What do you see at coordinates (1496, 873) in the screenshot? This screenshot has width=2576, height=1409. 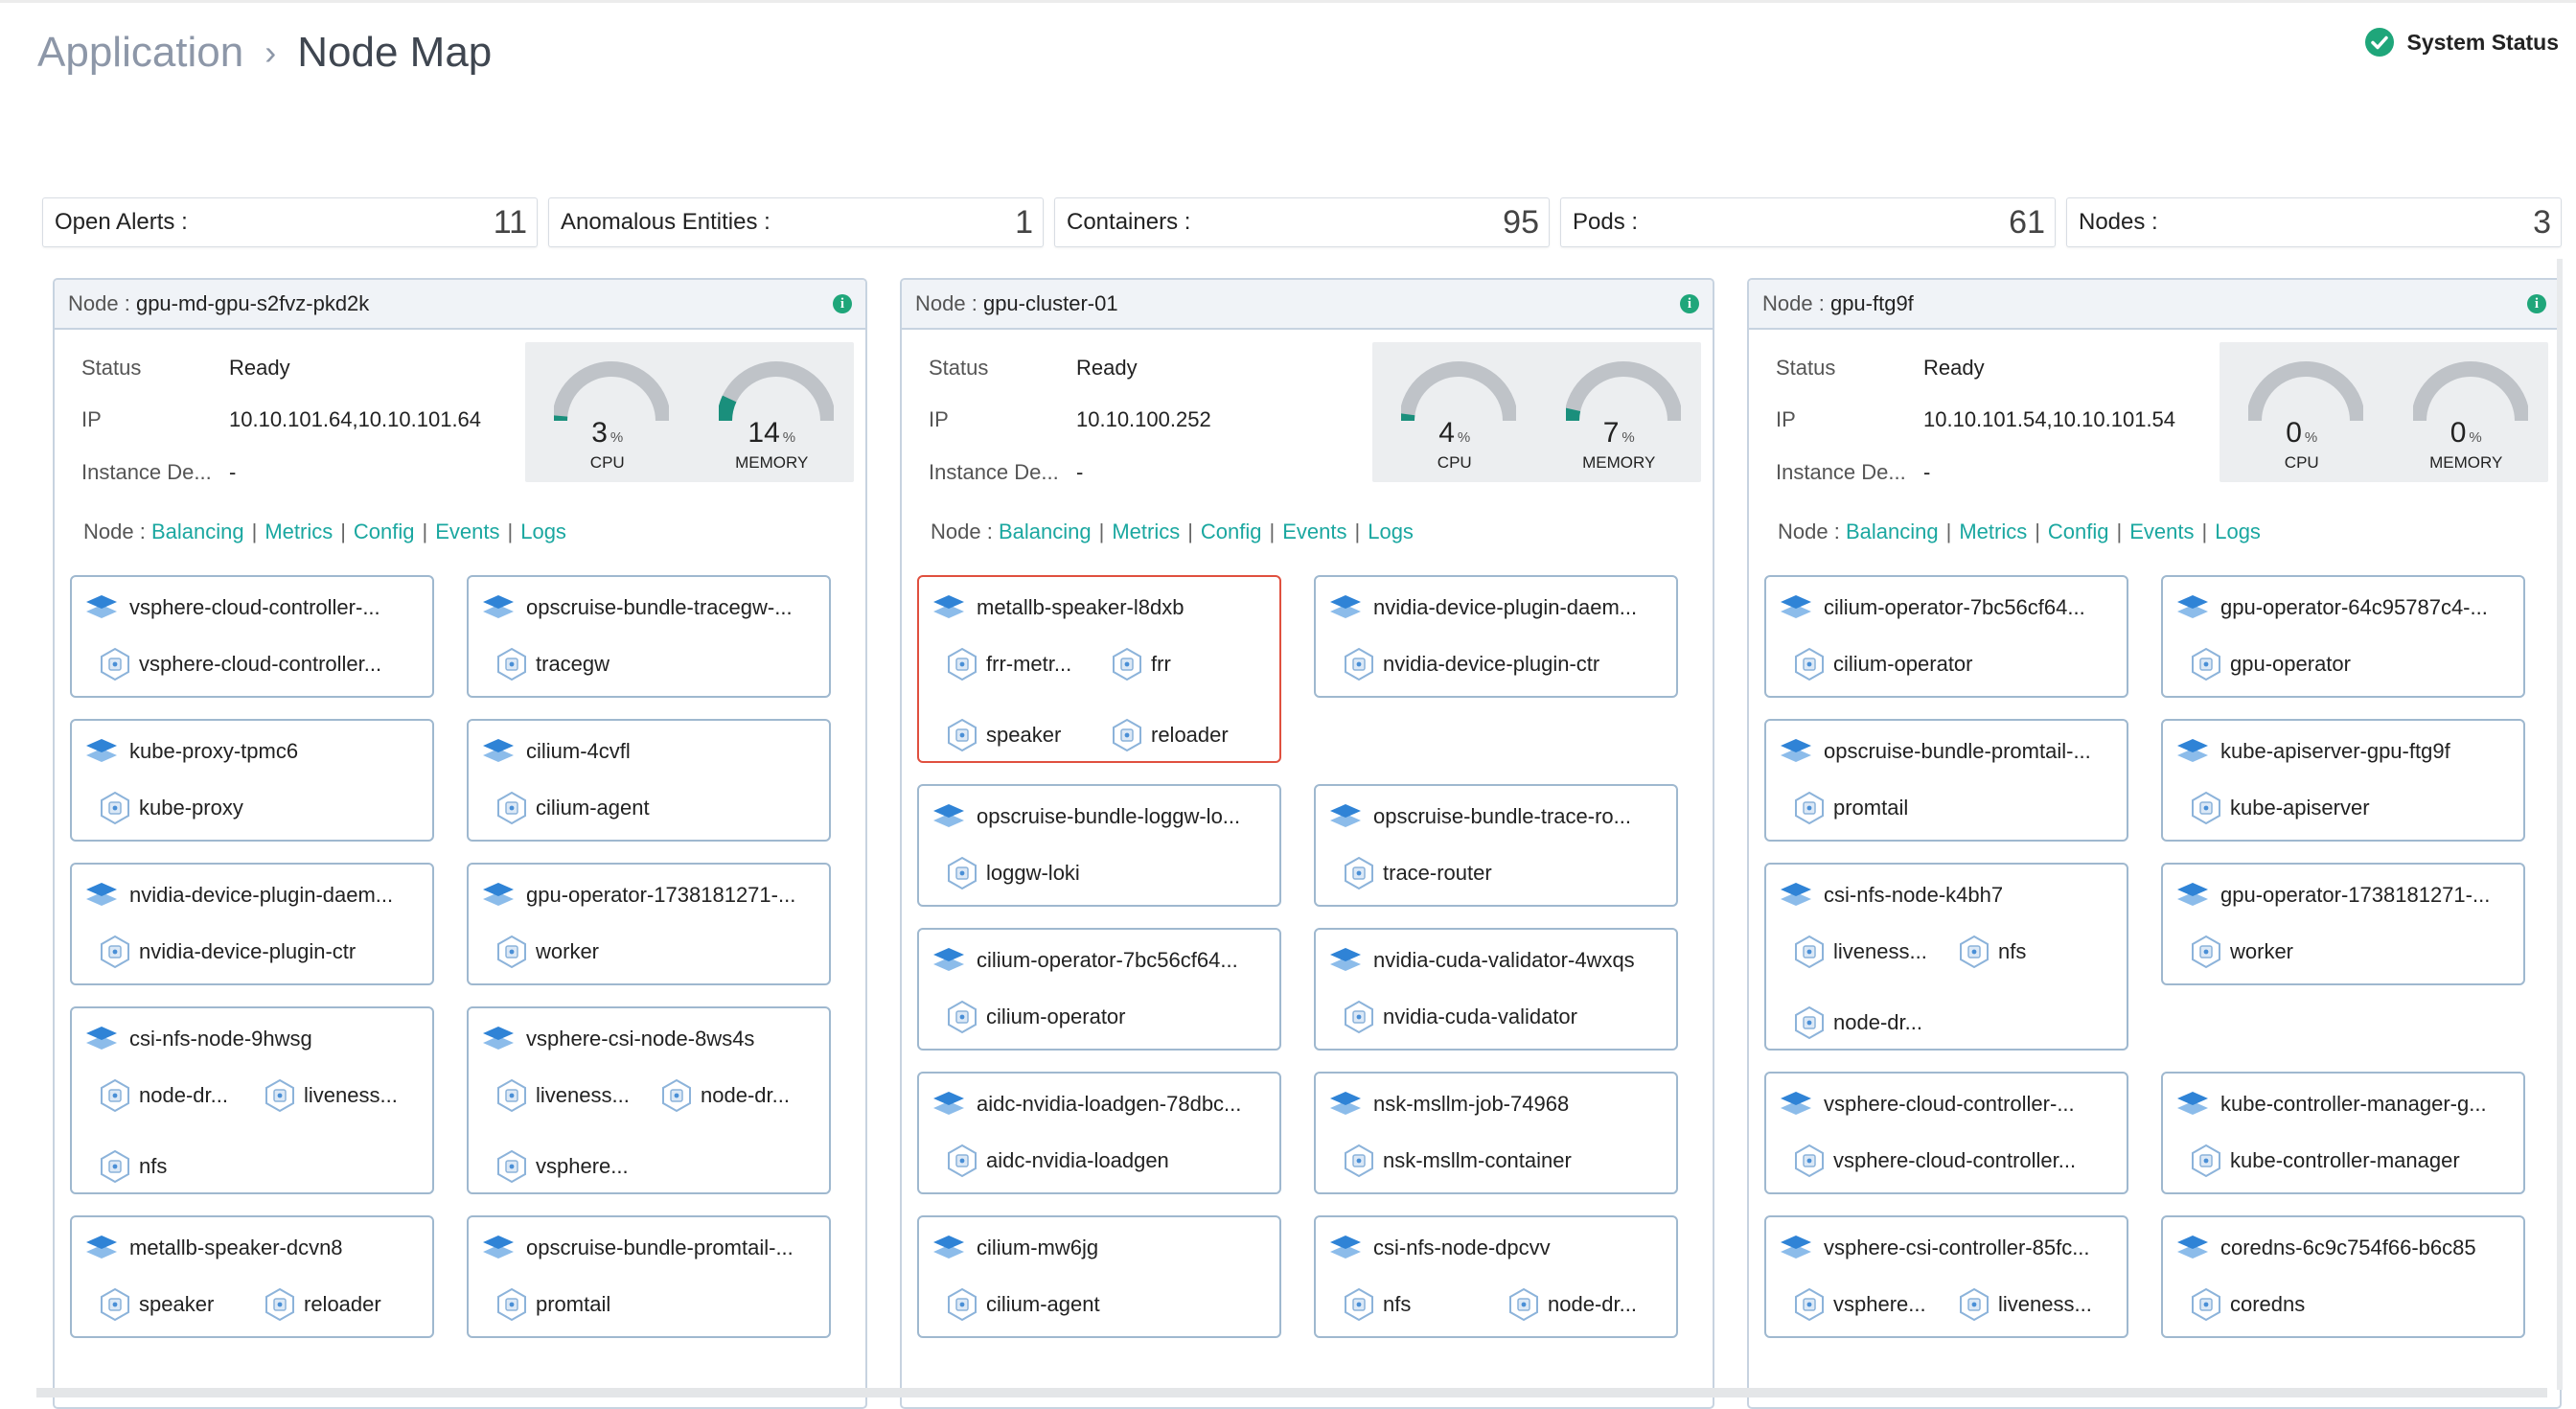 I see `container-item: trace-router` at bounding box center [1496, 873].